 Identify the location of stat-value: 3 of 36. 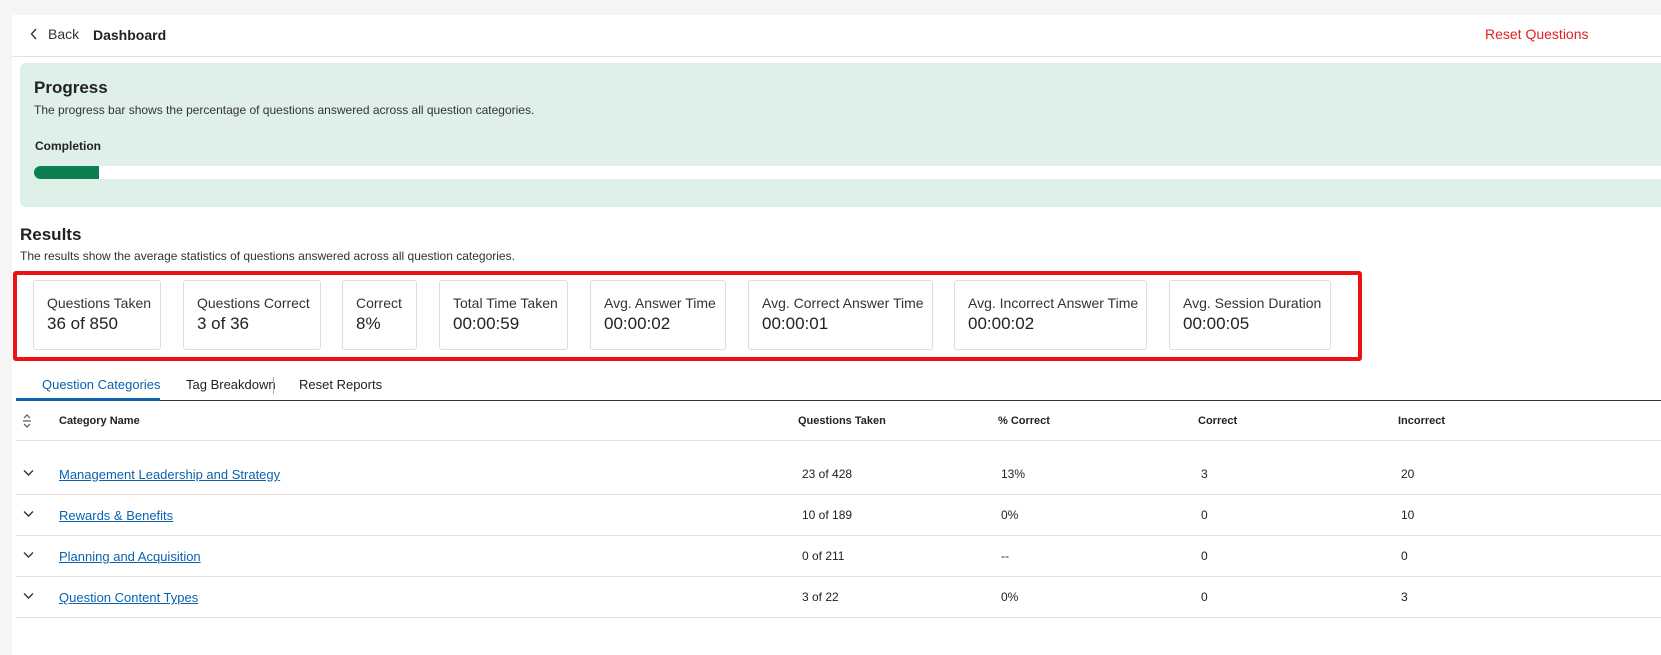
(223, 323).